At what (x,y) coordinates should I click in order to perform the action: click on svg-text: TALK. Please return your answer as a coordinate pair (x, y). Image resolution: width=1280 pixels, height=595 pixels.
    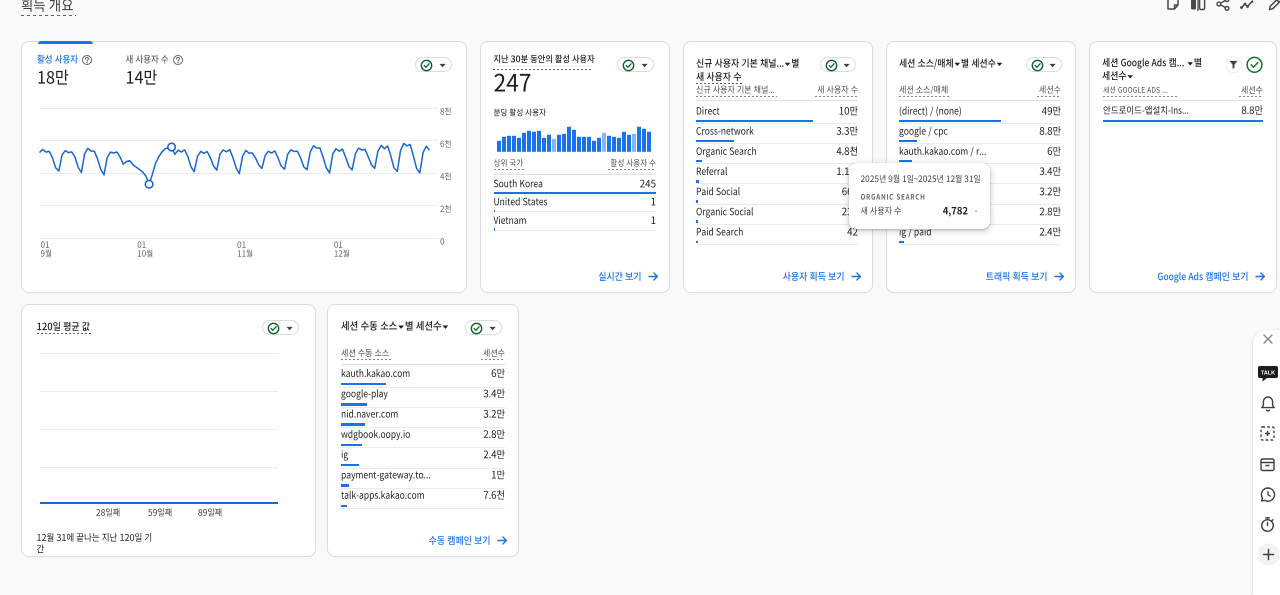
    Looking at the image, I should click on (1268, 374).